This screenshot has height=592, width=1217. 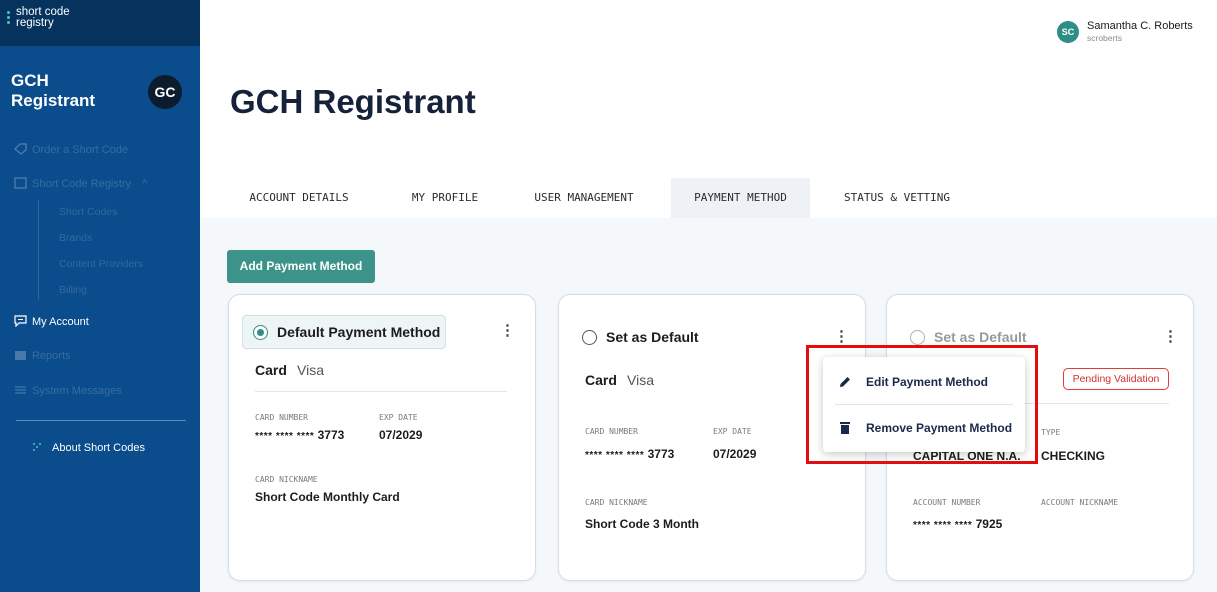 I want to click on sidebar-item-reports: Reports, so click(x=43, y=356).